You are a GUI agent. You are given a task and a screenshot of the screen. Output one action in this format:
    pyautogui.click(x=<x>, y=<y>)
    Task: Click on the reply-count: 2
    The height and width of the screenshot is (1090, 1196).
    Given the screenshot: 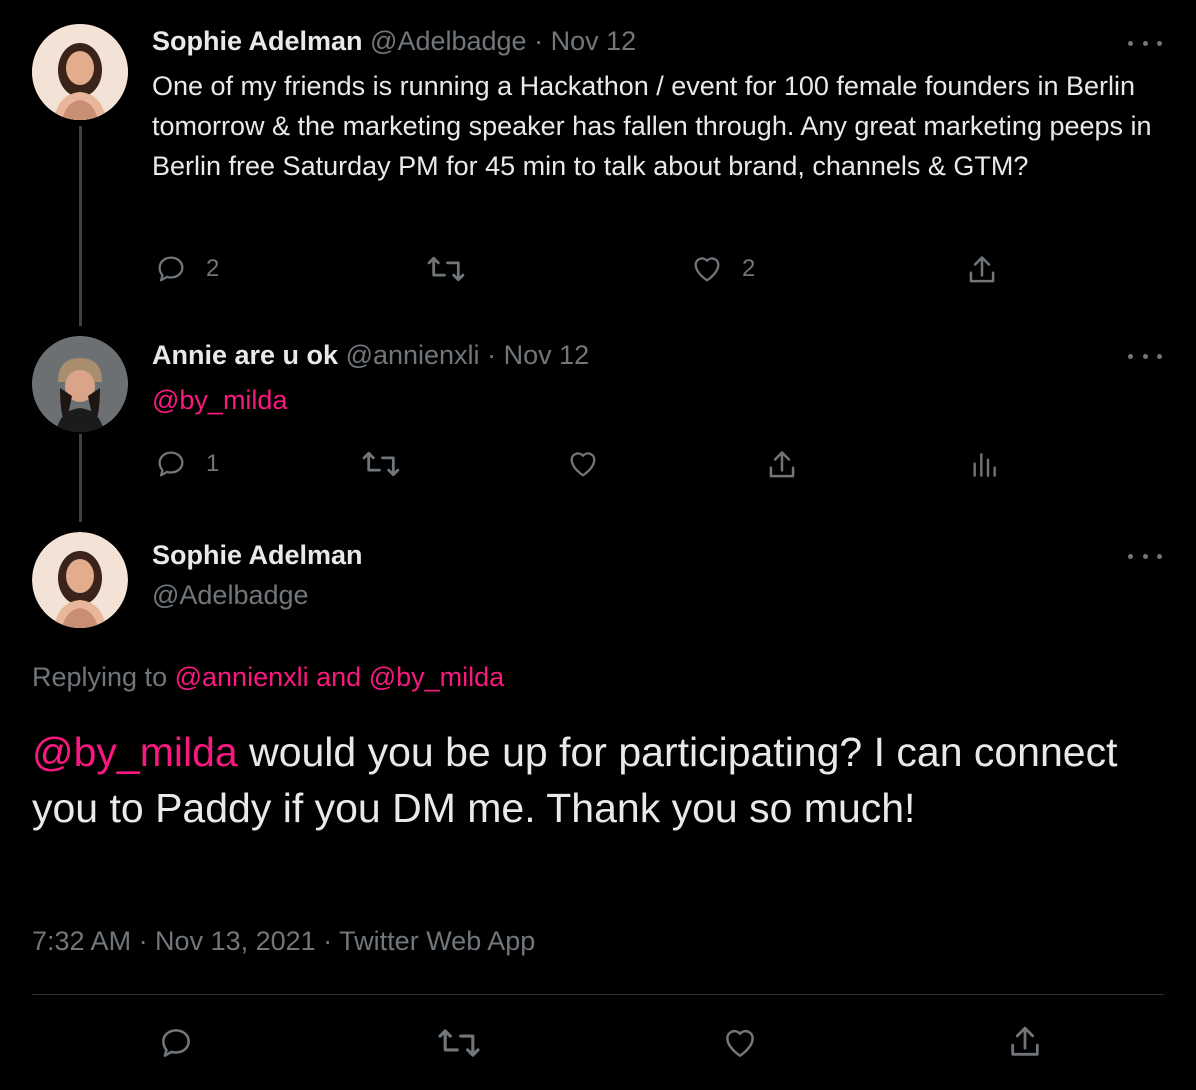 What is the action you would take?
    pyautogui.click(x=213, y=268)
    